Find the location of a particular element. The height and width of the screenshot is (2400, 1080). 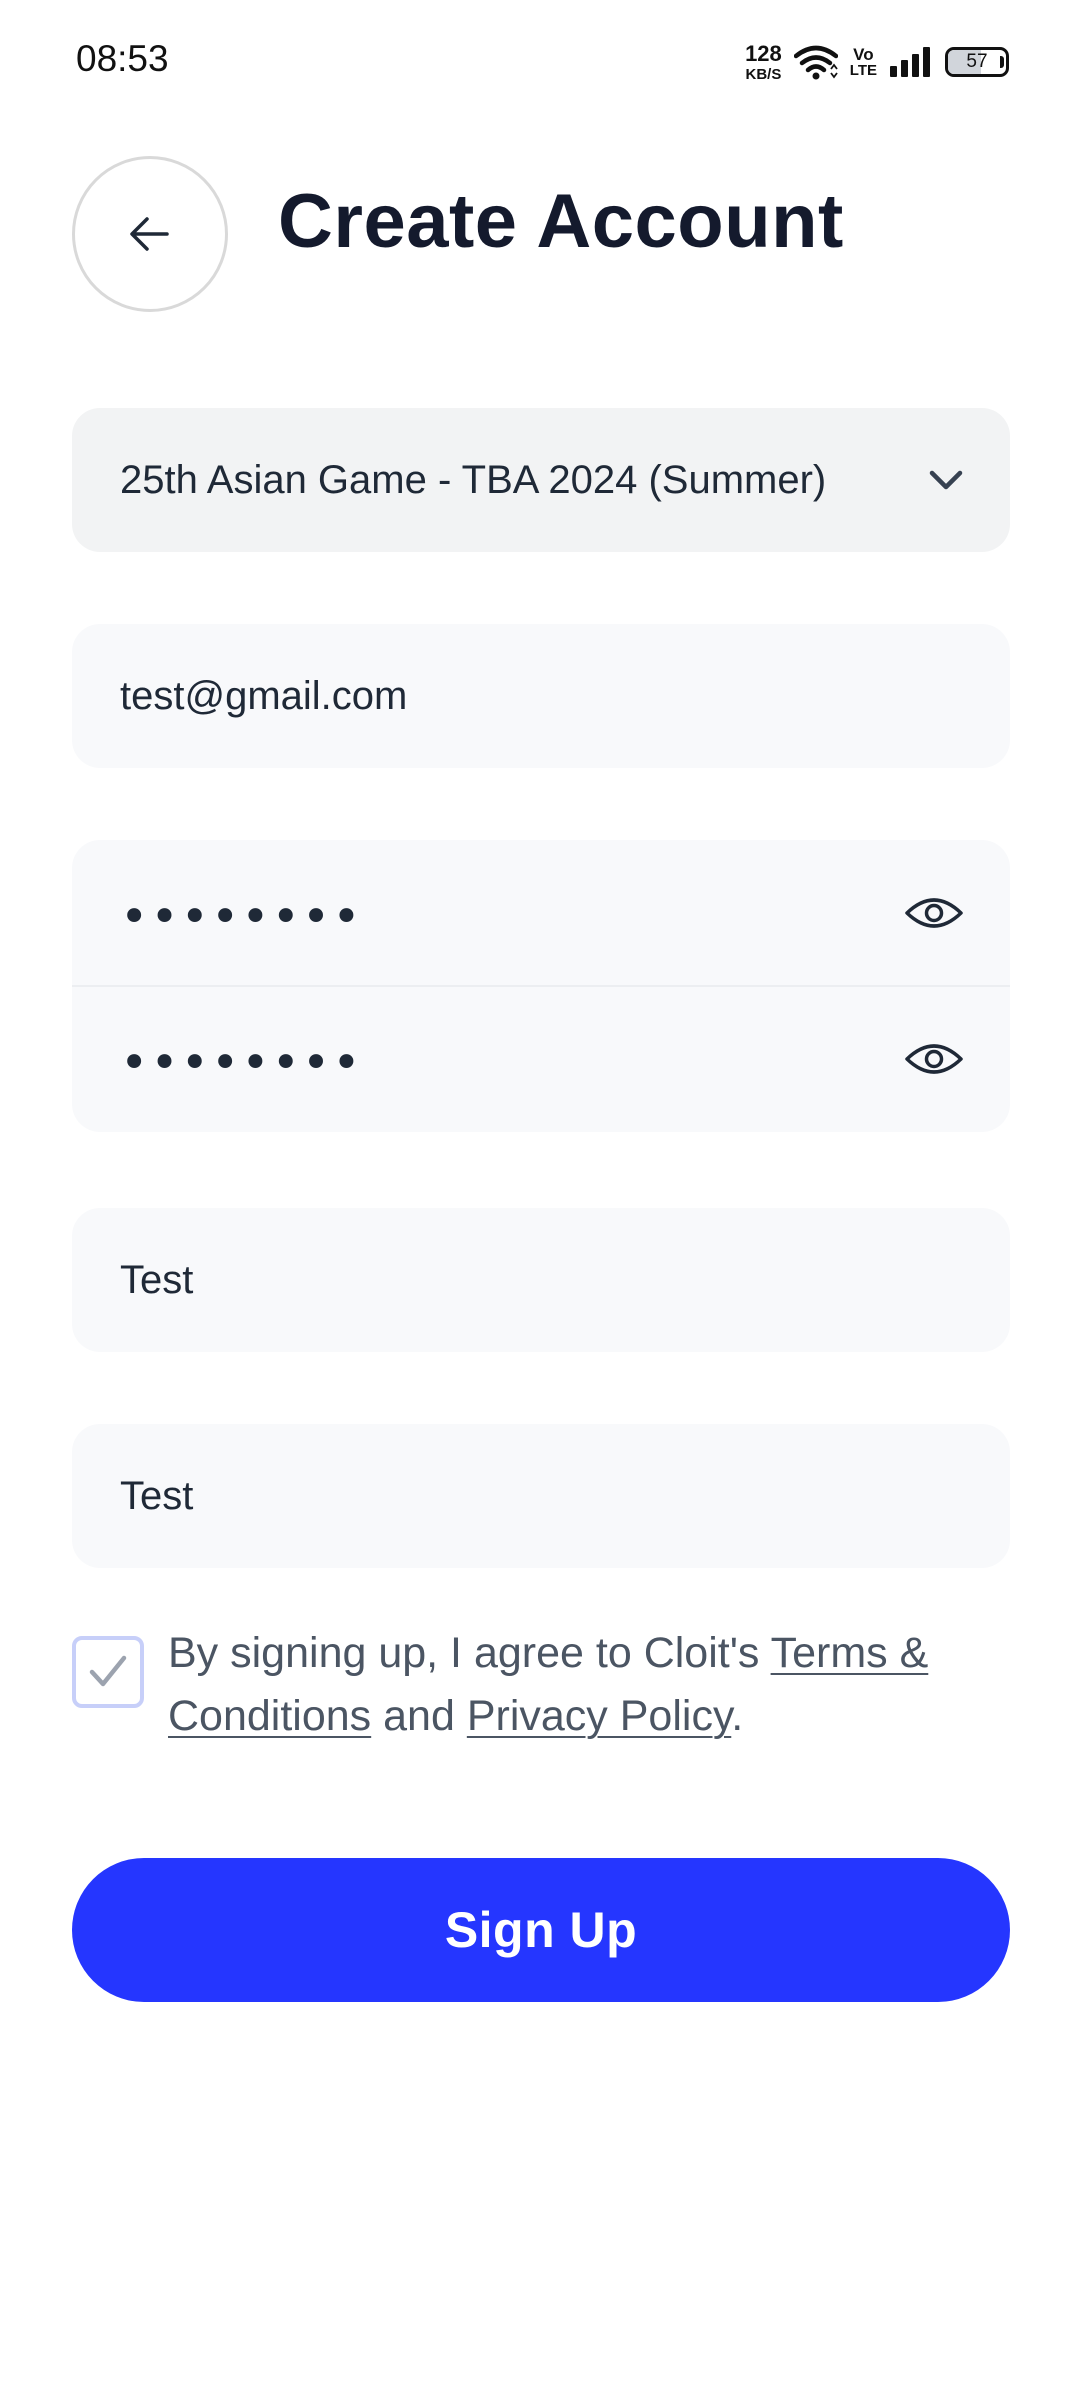

agreement-middle: and is located at coordinates (419, 1716).